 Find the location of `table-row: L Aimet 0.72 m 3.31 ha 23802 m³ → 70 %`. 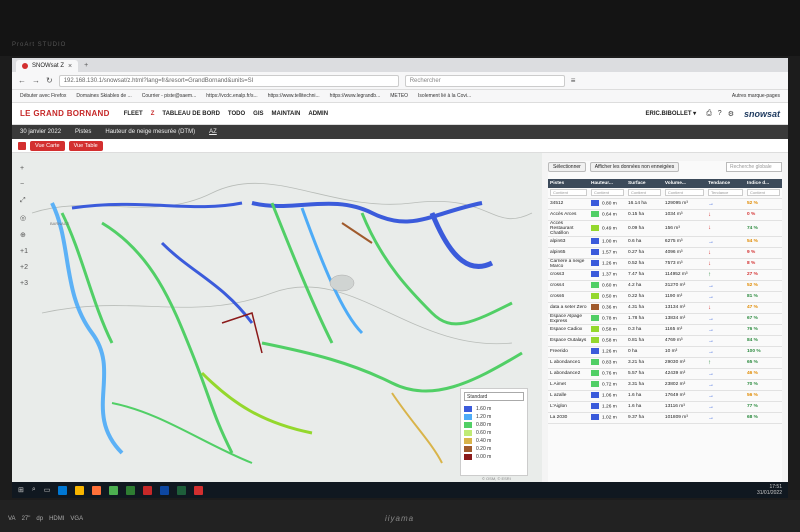

table-row: L Aimet 0.72 m 3.31 ha 23802 m³ → 70 % is located at coordinates (665, 385).